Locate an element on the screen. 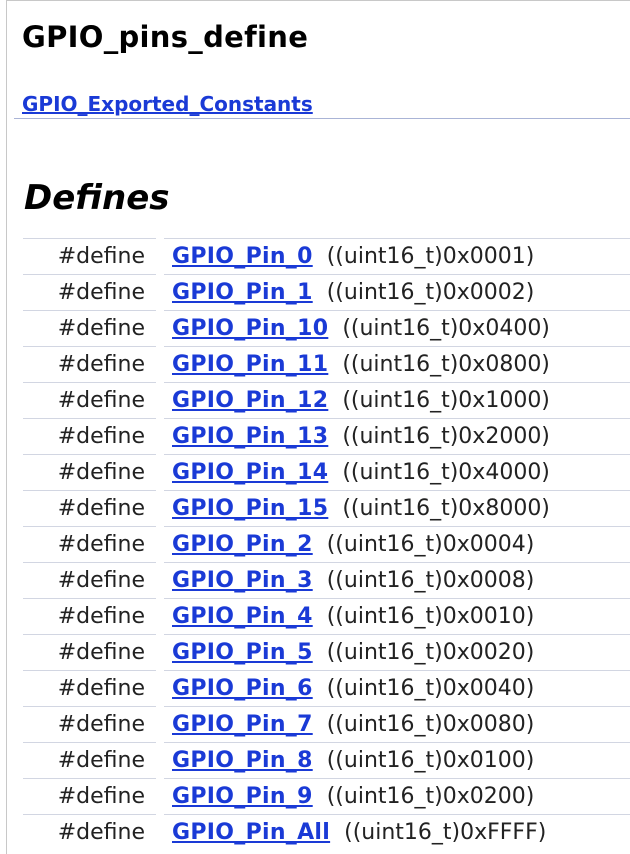 The image size is (630, 854). define-value-cell: GPIO_Pin_11 ((uint16_t)0x0800) is located at coordinates (397, 364).